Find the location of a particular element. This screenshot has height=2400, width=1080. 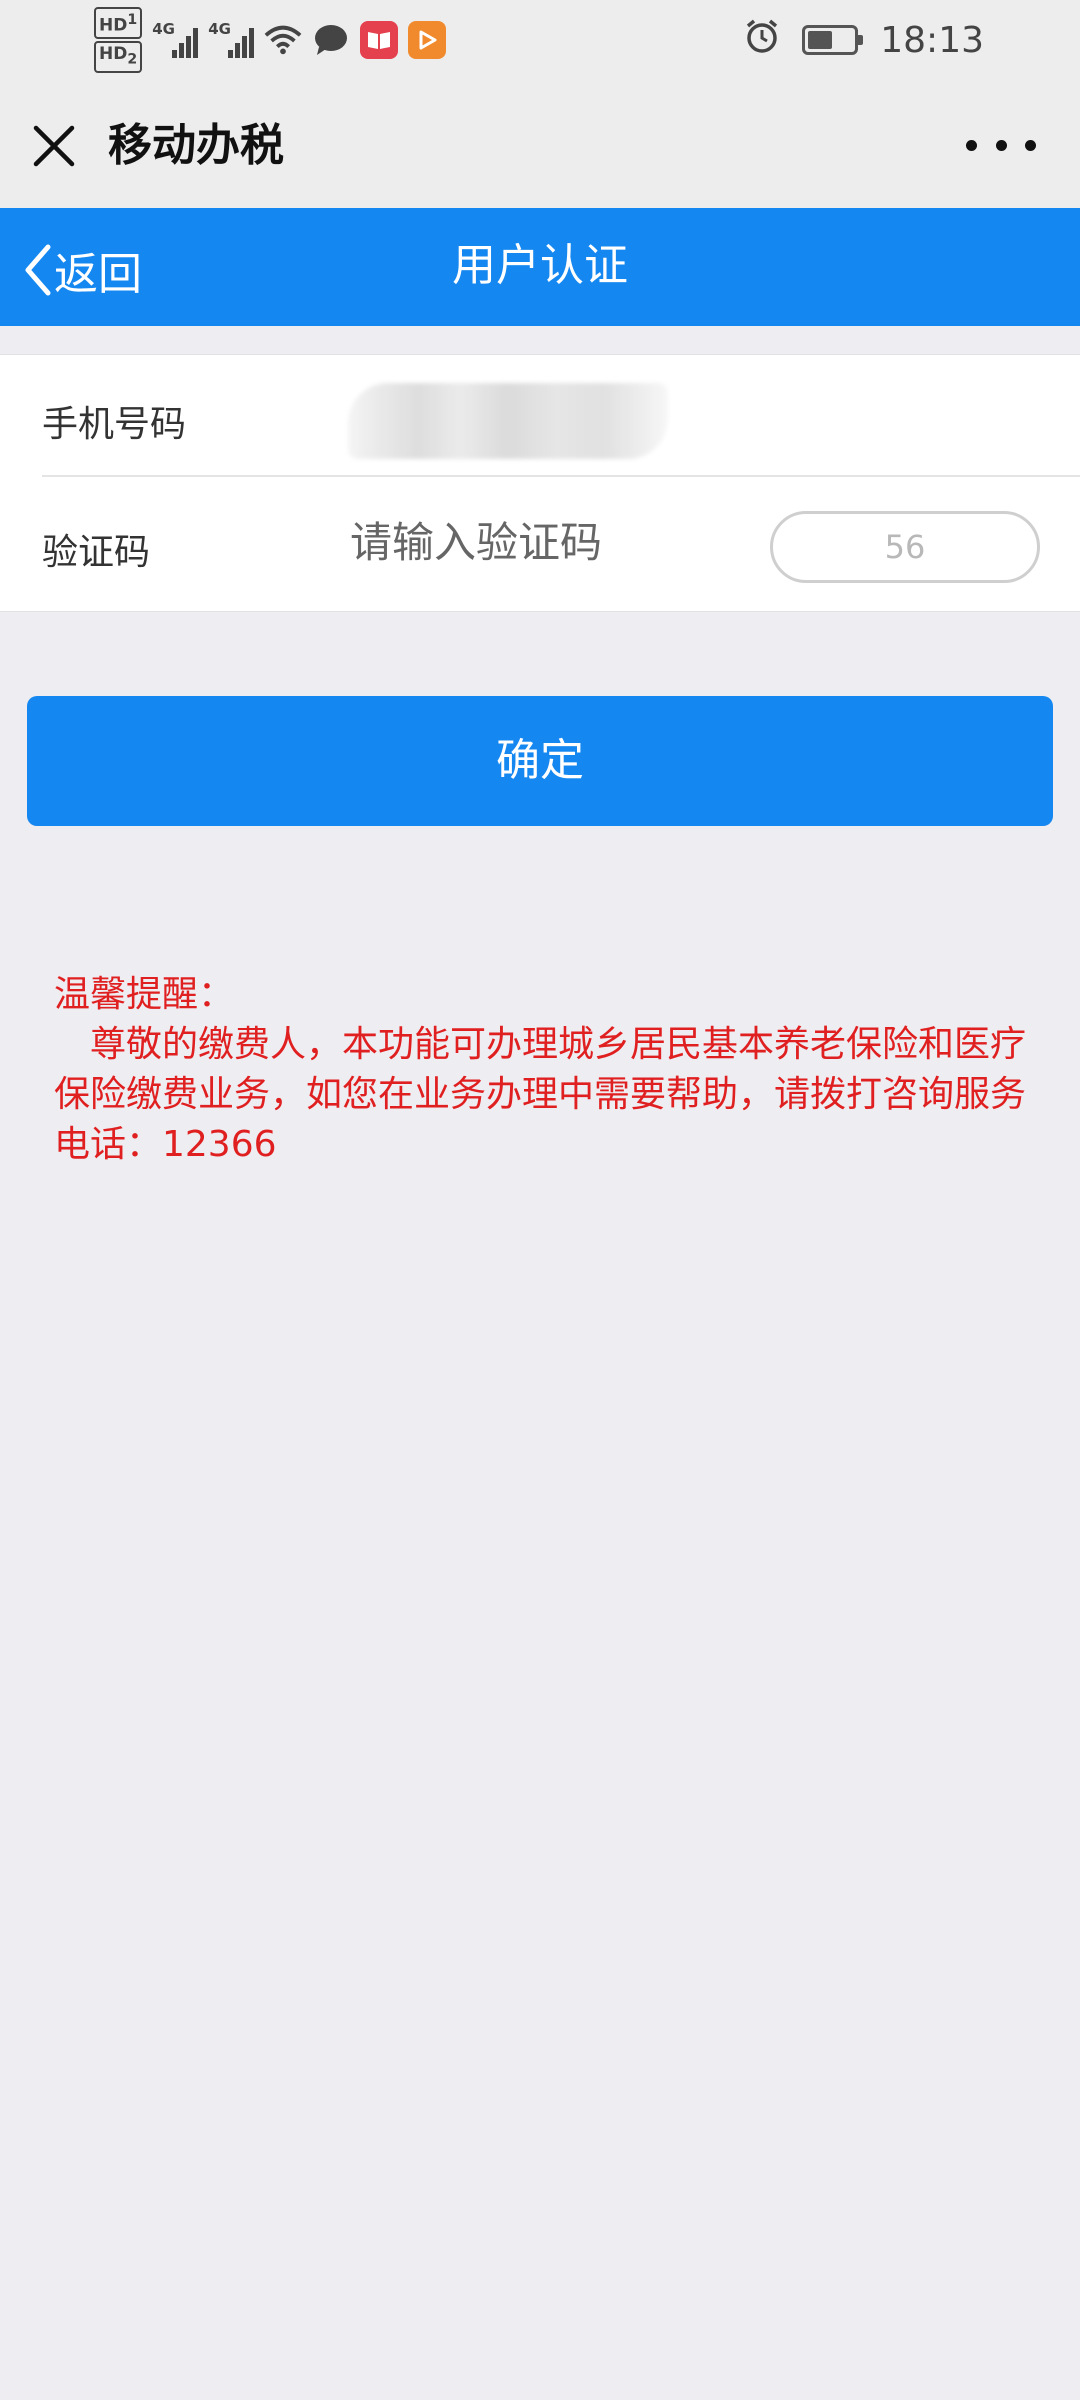

notice-title: 温馨提醒： is located at coordinates (144, 994).